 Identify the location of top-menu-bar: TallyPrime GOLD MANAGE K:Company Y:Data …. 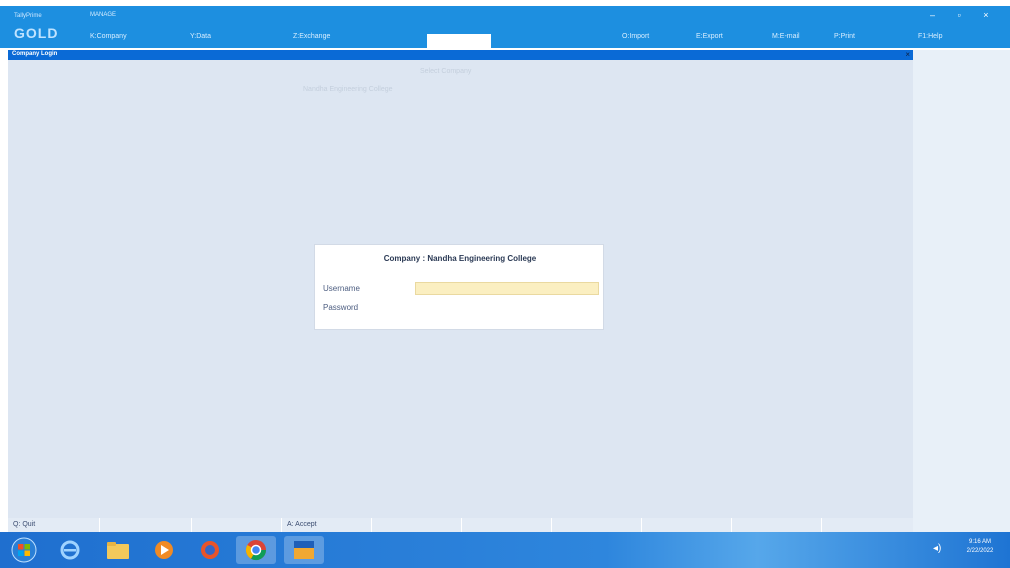
(505, 27).